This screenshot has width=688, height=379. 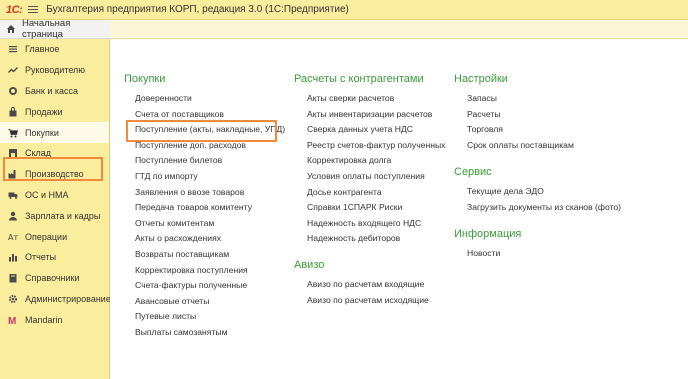 What do you see at coordinates (47, 194) in the screenshot?
I see `sidebar-item-label: ОС и НМА` at bounding box center [47, 194].